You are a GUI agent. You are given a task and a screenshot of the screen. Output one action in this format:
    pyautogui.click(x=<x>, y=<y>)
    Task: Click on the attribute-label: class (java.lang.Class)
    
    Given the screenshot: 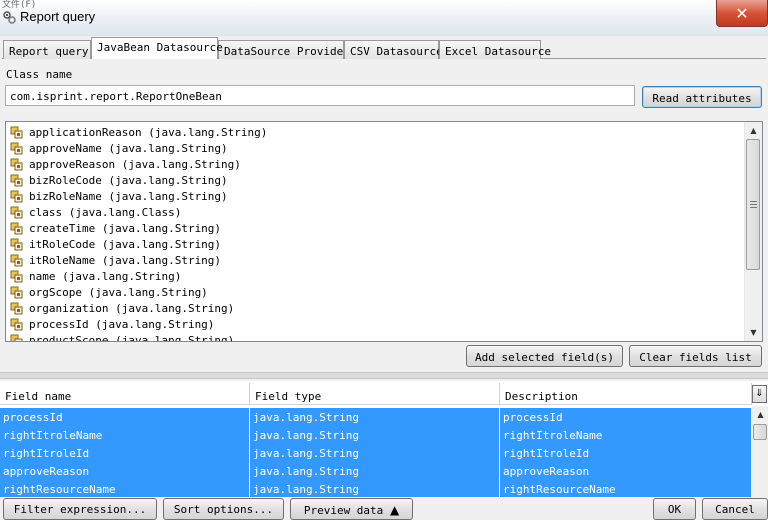 What is the action you would take?
    pyautogui.click(x=105, y=212)
    